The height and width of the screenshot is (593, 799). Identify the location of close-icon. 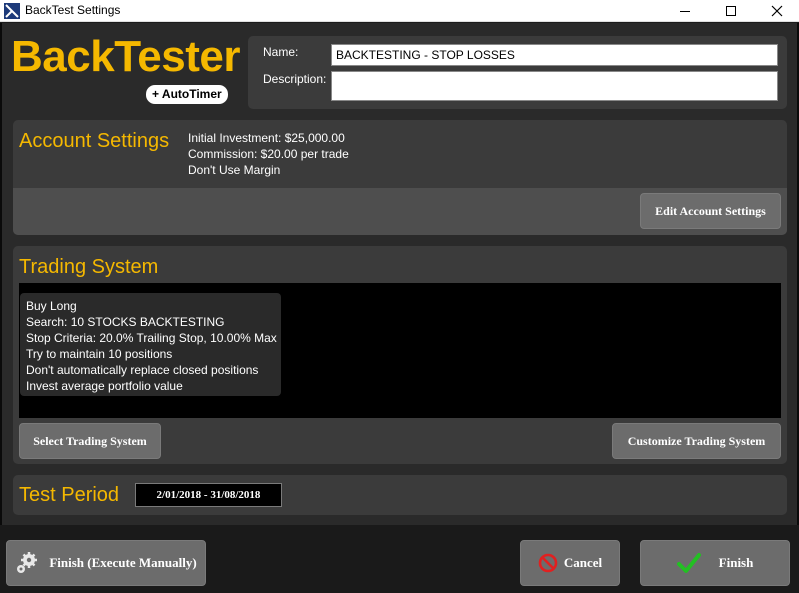
(777, 11).